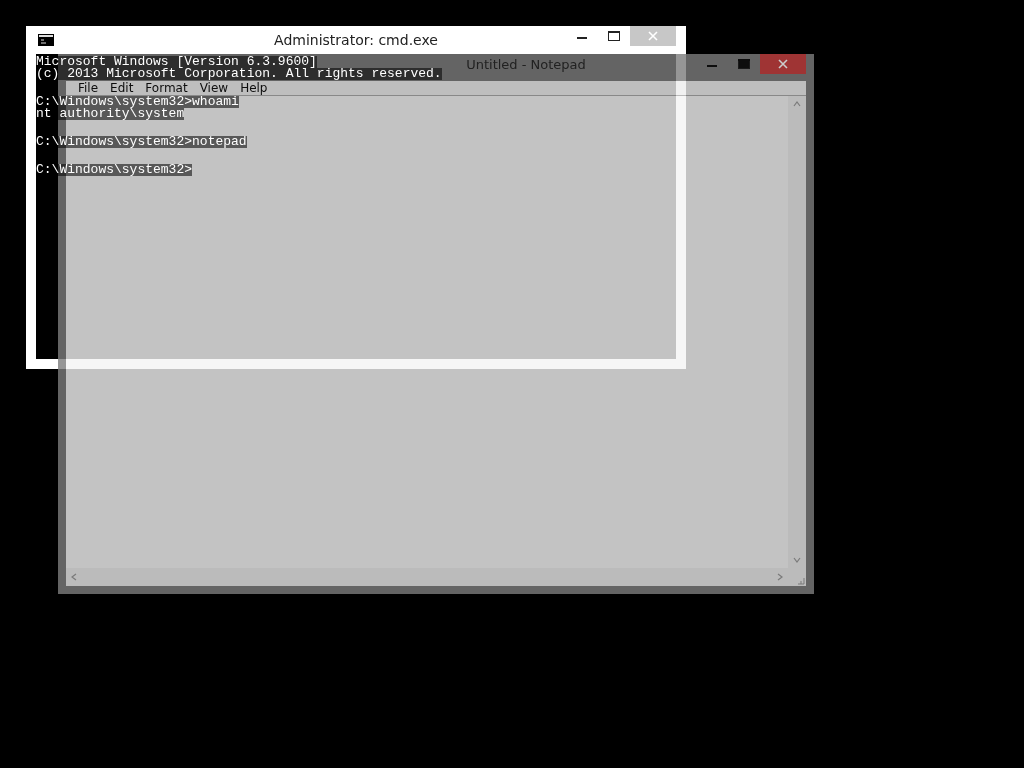 This screenshot has height=768, width=1024. I want to click on menu-item: View, so click(214, 88).